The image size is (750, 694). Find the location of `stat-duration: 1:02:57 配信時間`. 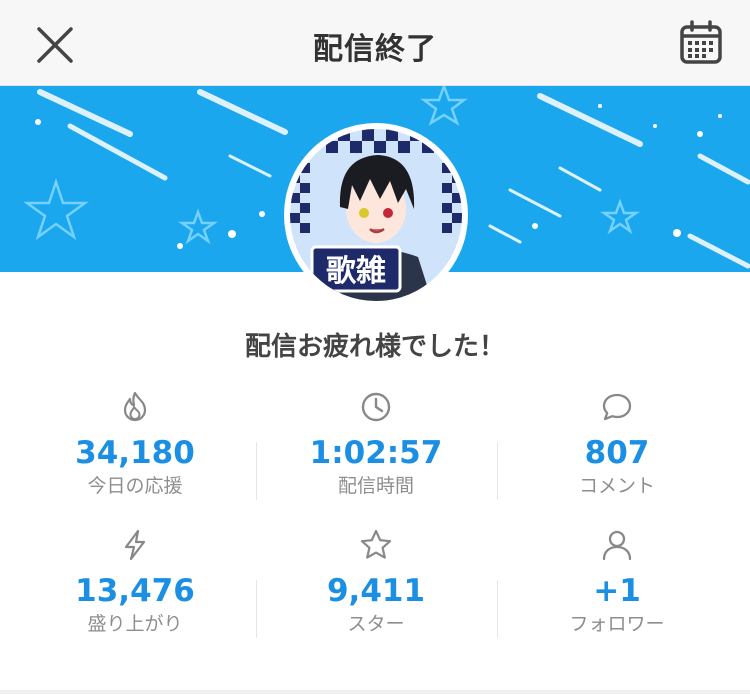

stat-duration: 1:02:57 配信時間 is located at coordinates (376, 444).